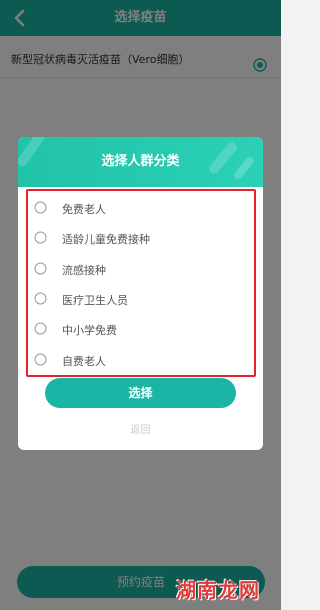 The image size is (320, 610). I want to click on option-self-paid-elderly: 自费老人, so click(137, 360).